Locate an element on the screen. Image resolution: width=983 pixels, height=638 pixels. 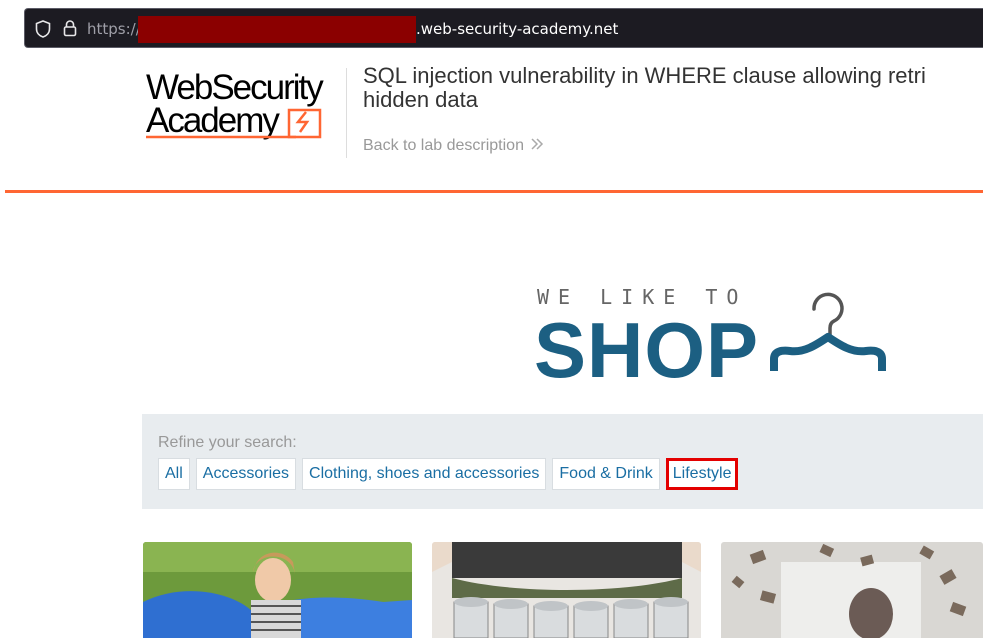
back-to-lab-description-link: Back to lab description is located at coordinates (453, 146).